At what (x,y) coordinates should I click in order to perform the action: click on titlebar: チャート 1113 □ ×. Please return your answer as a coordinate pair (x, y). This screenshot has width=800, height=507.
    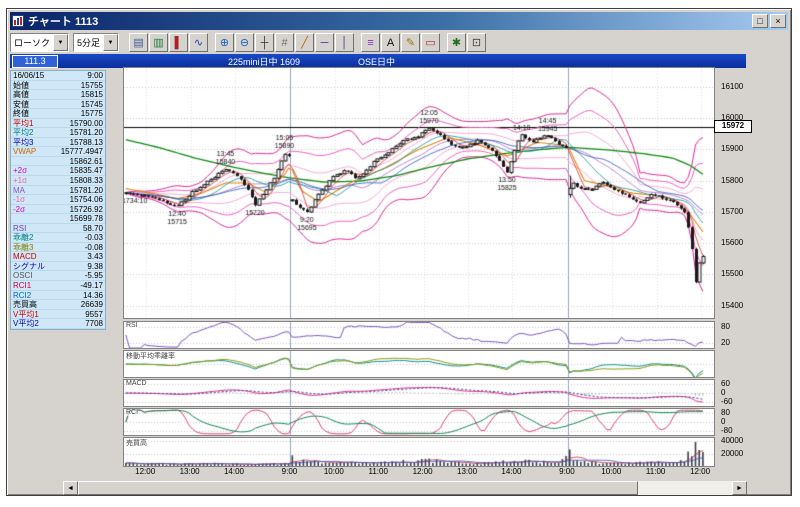
    Looking at the image, I should click on (399, 21).